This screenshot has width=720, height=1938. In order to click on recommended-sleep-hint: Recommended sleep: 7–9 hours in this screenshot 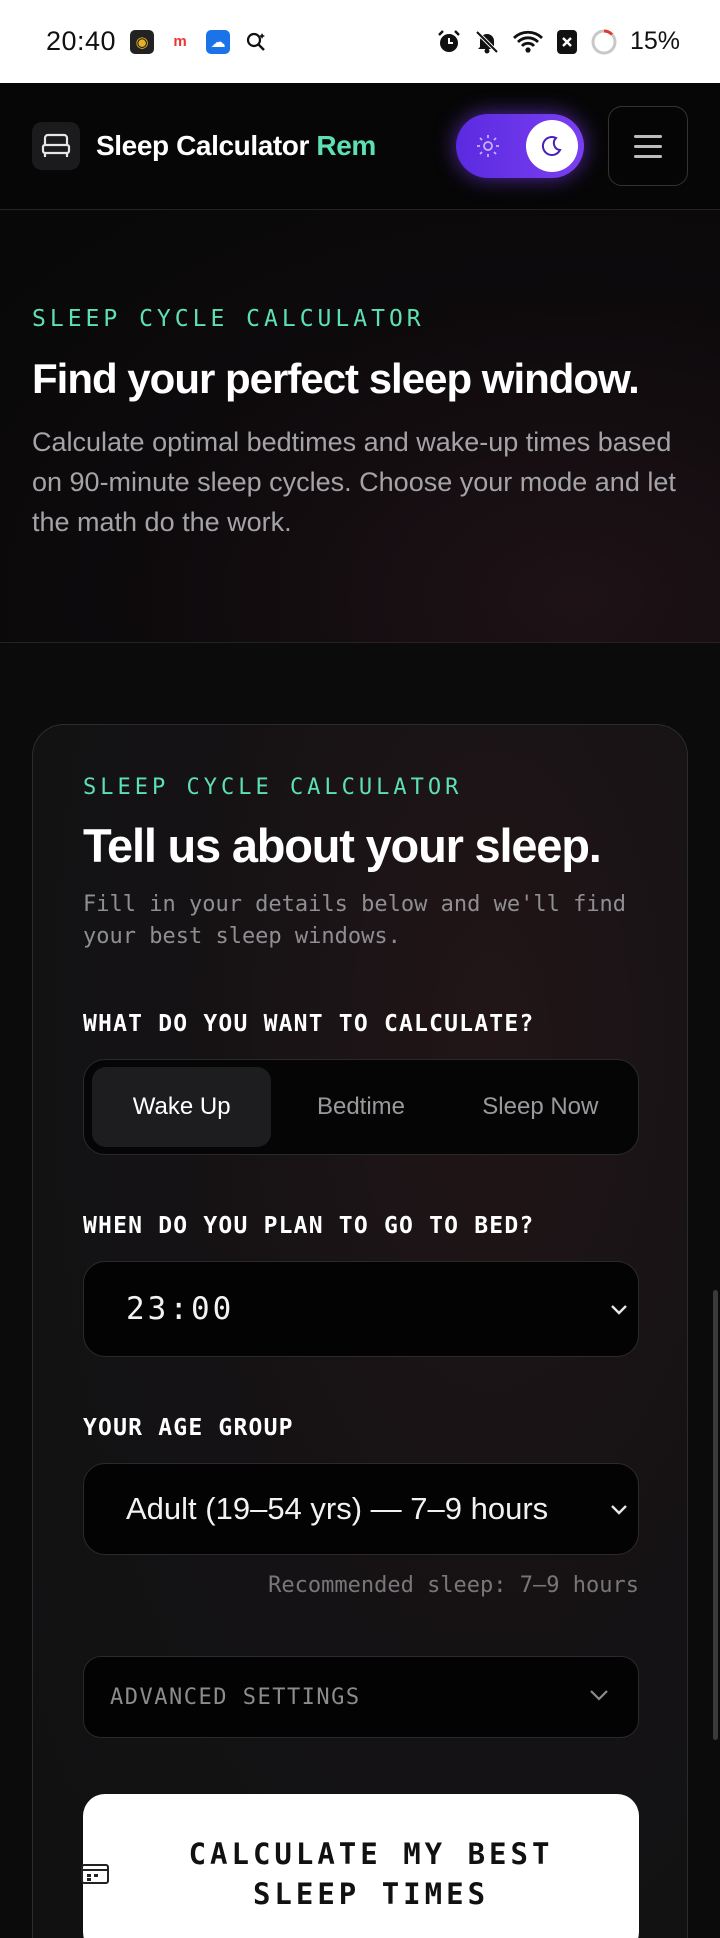, I will do `click(453, 1585)`.